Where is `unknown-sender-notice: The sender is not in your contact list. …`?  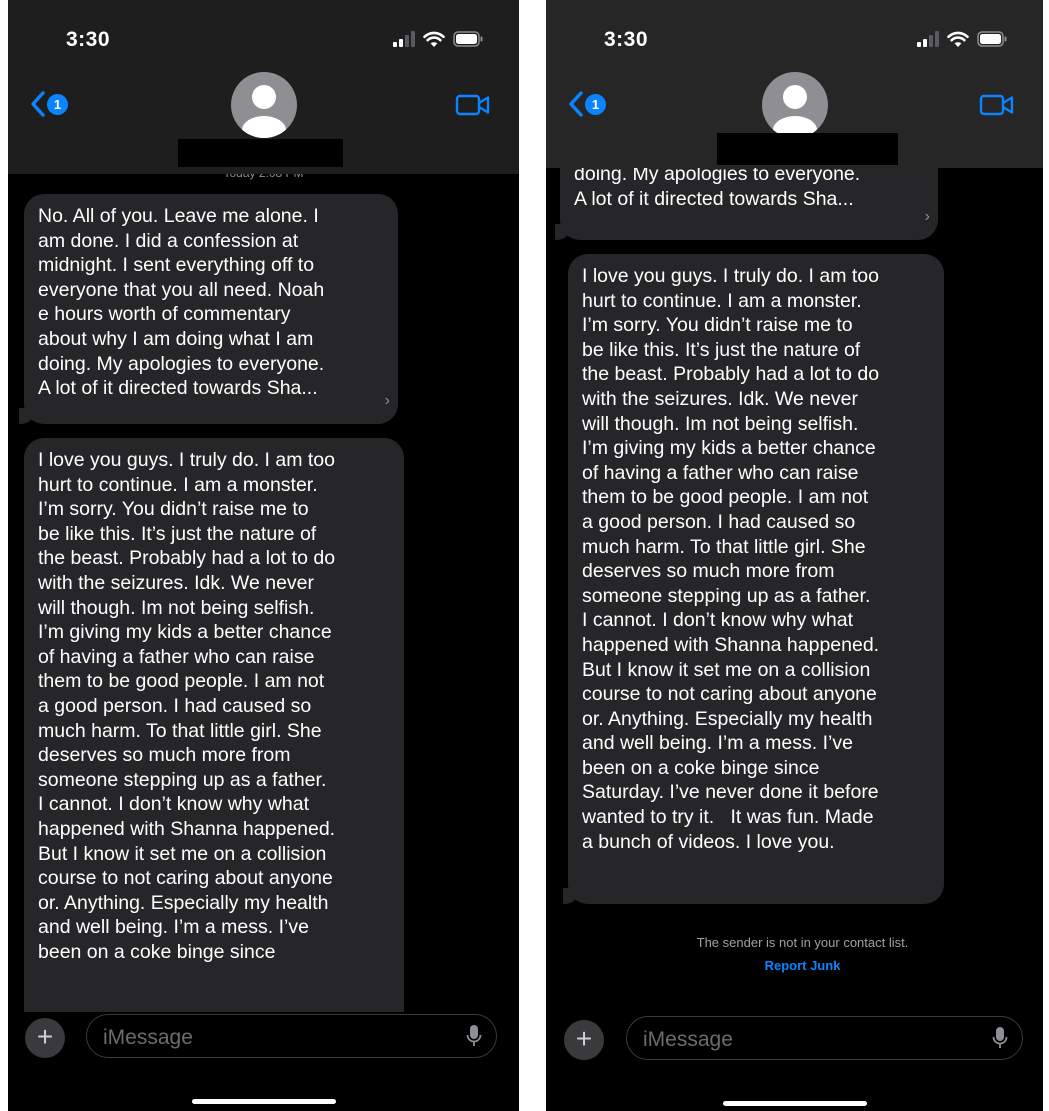
unknown-sender-notice: The sender is not in your contact list. … is located at coordinates (794, 954).